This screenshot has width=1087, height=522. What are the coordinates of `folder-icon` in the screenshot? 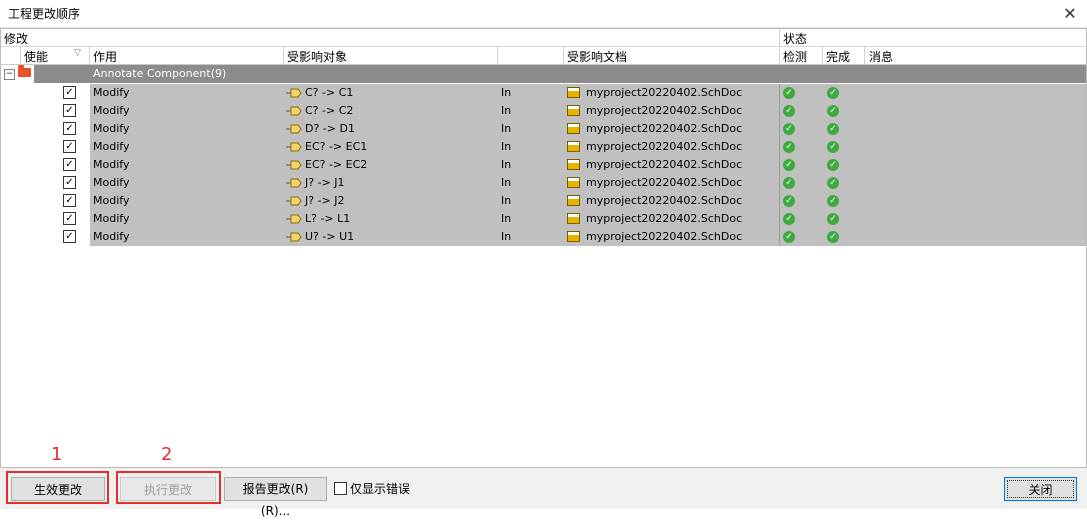 It's located at (24, 71).